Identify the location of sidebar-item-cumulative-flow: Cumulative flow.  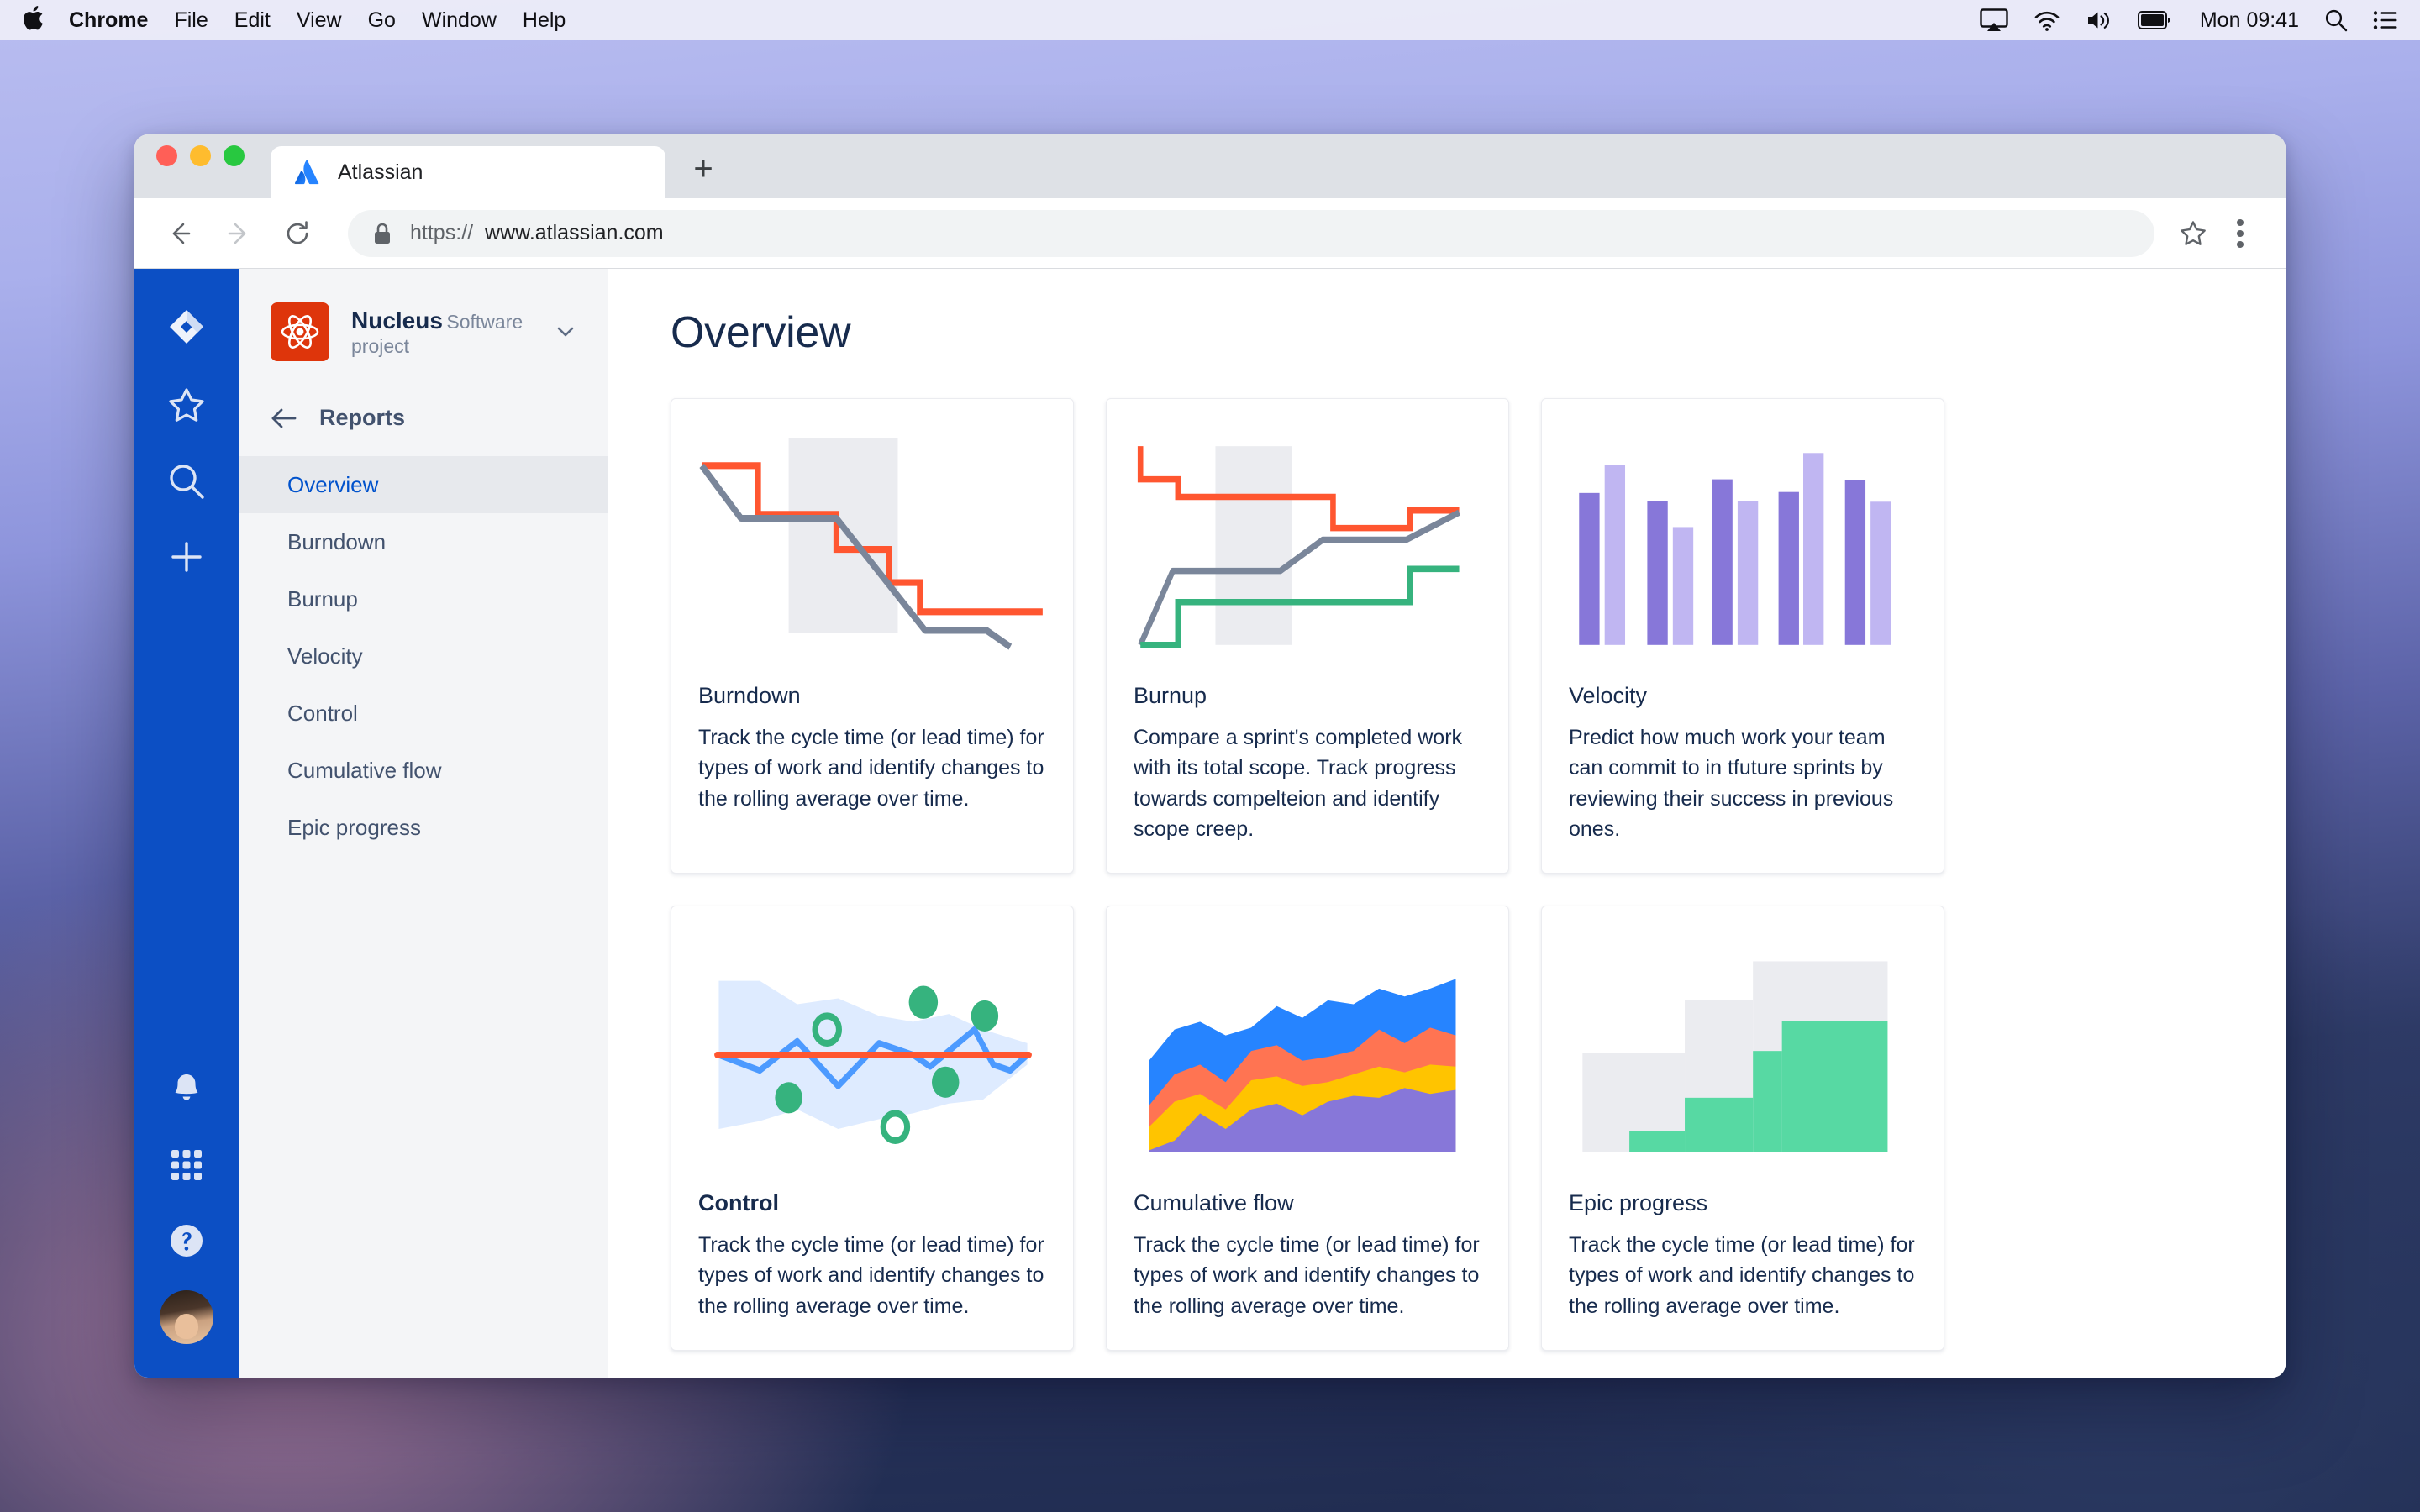
(423, 770).